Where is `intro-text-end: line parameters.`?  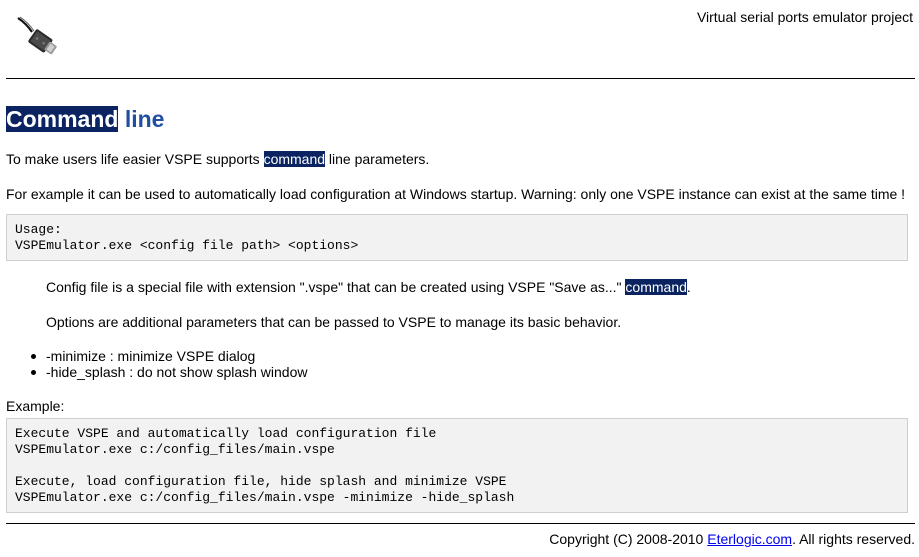
intro-text-end: line parameters. is located at coordinates (377, 159).